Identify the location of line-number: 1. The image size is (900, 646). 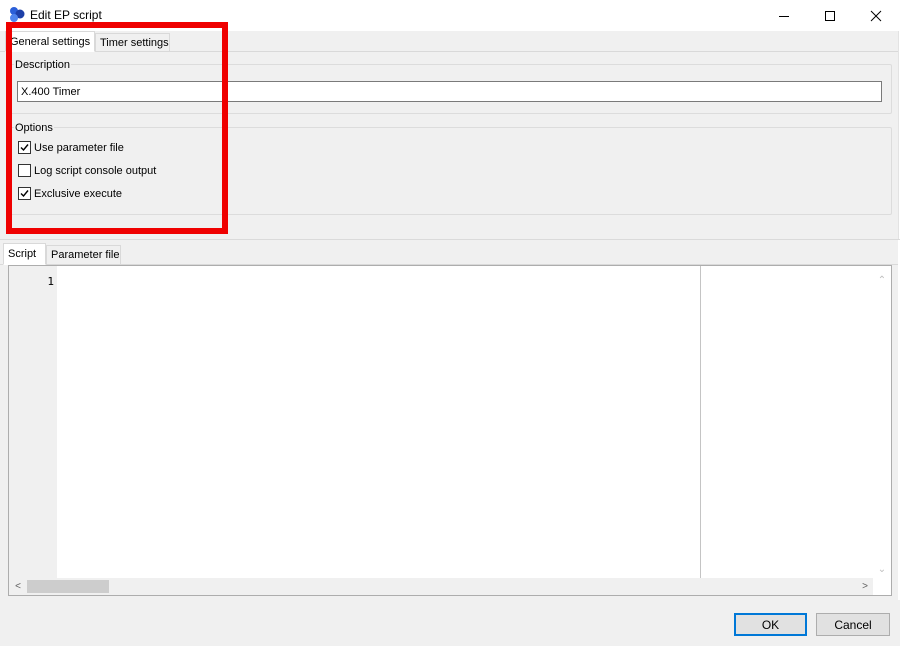
(50, 281).